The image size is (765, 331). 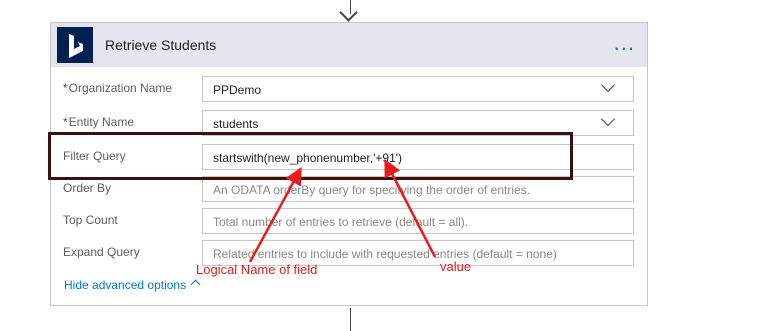 I want to click on annotation-value: value, so click(x=456, y=266).